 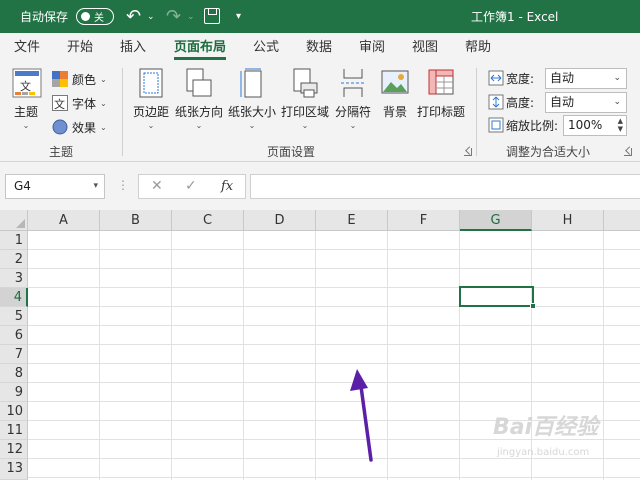 What do you see at coordinates (14, 259) in the screenshot?
I see `row-header-2: 2` at bounding box center [14, 259].